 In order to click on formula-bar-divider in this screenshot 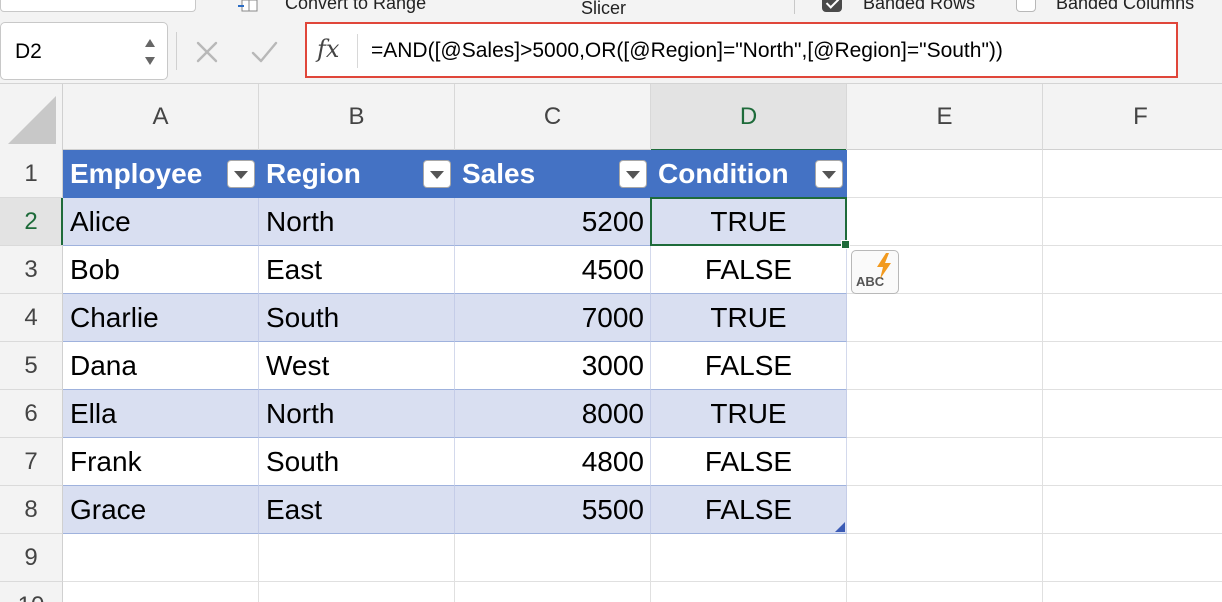, I will do `click(176, 51)`.